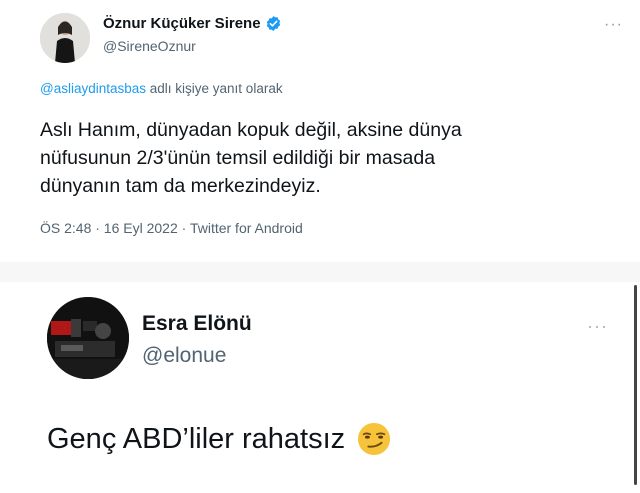 Image resolution: width=640 pixels, height=493 pixels. What do you see at coordinates (192, 23) in the screenshot?
I see `display-name: Öznur Küçüker Sirene` at bounding box center [192, 23].